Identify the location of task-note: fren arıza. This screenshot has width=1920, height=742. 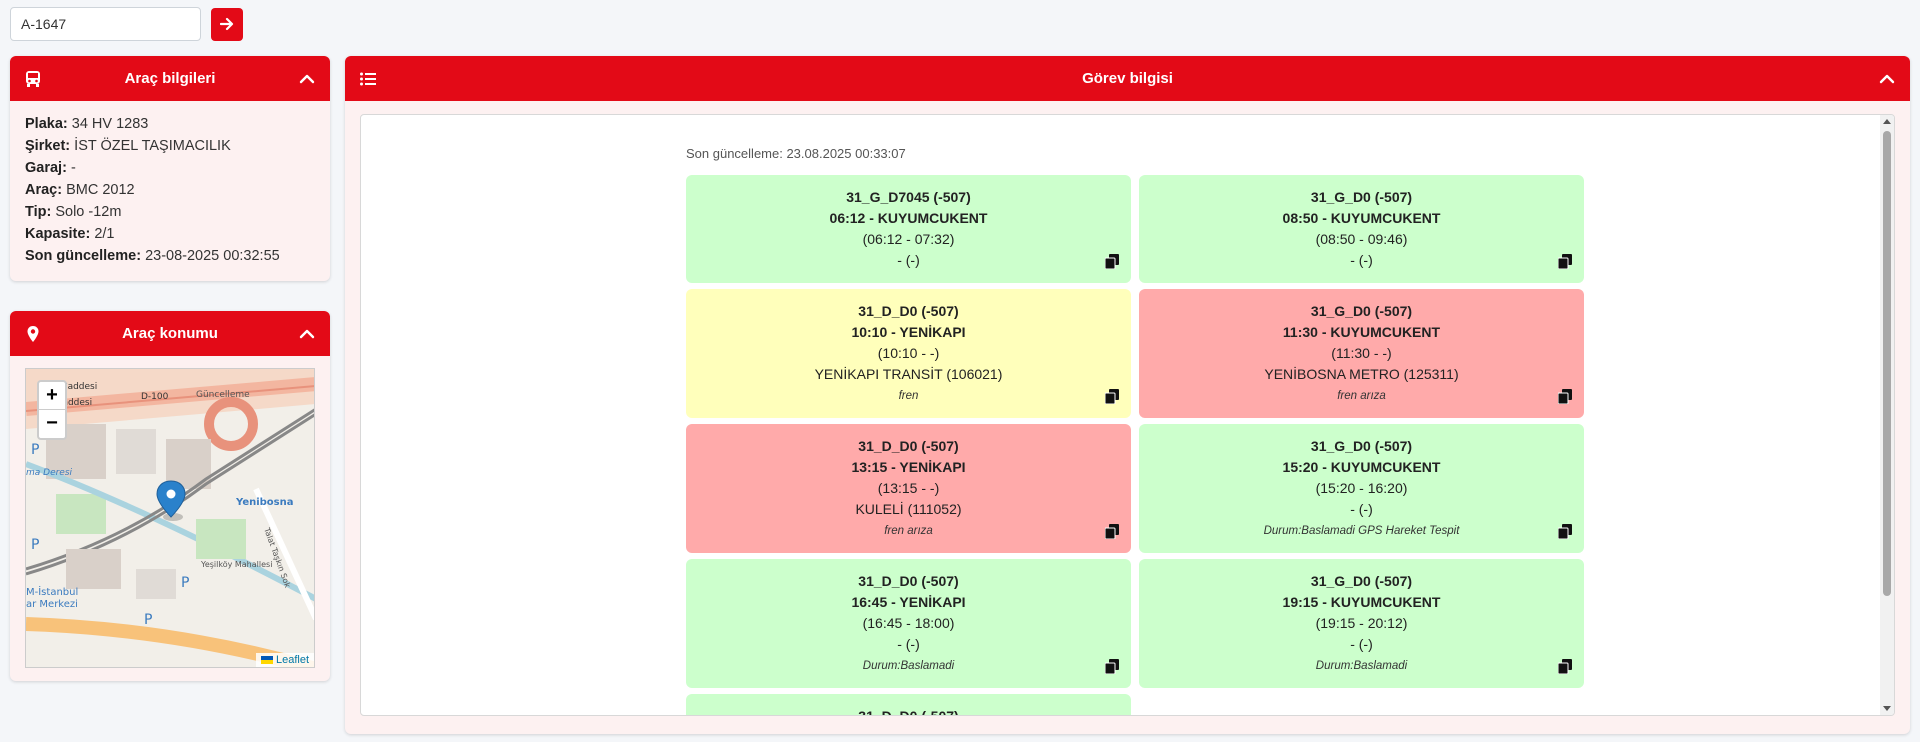
(908, 531).